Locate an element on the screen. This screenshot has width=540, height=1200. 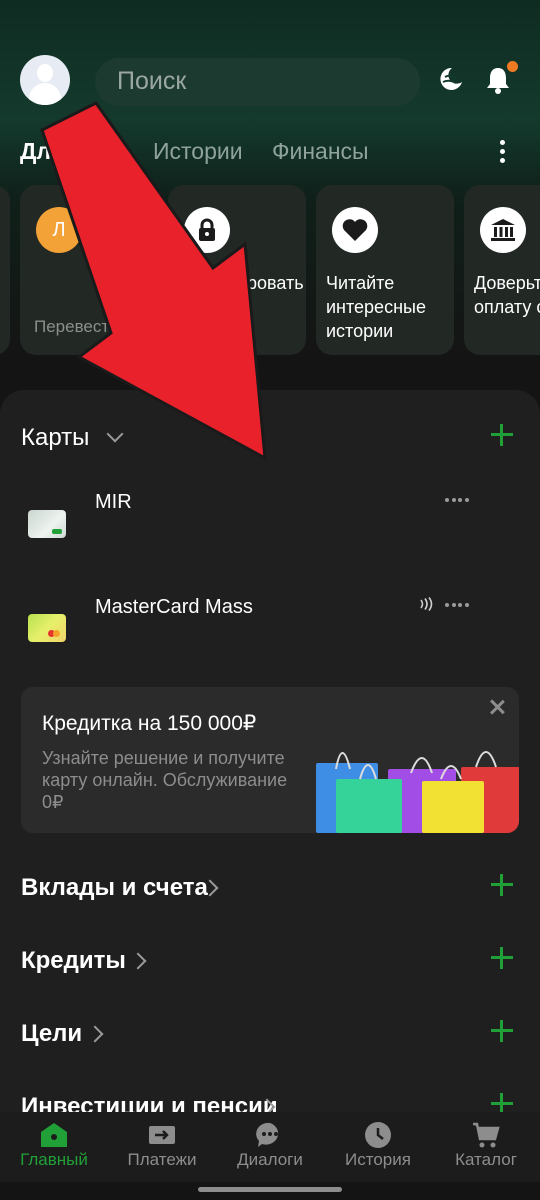
close-icon is located at coordinates (497, 707).